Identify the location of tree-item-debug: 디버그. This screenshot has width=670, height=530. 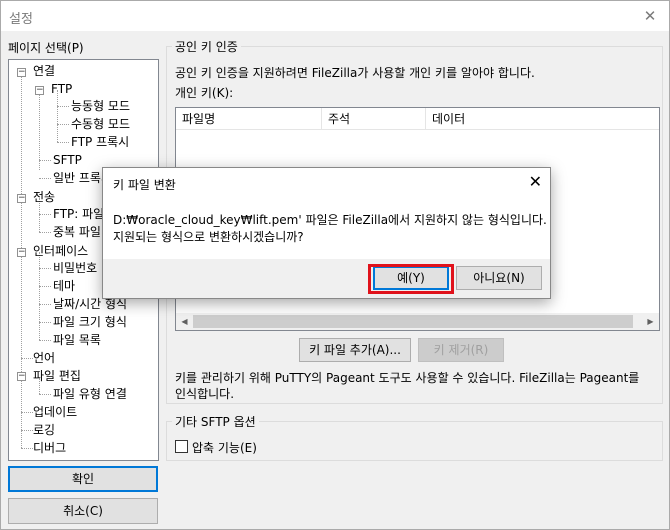
(49, 448).